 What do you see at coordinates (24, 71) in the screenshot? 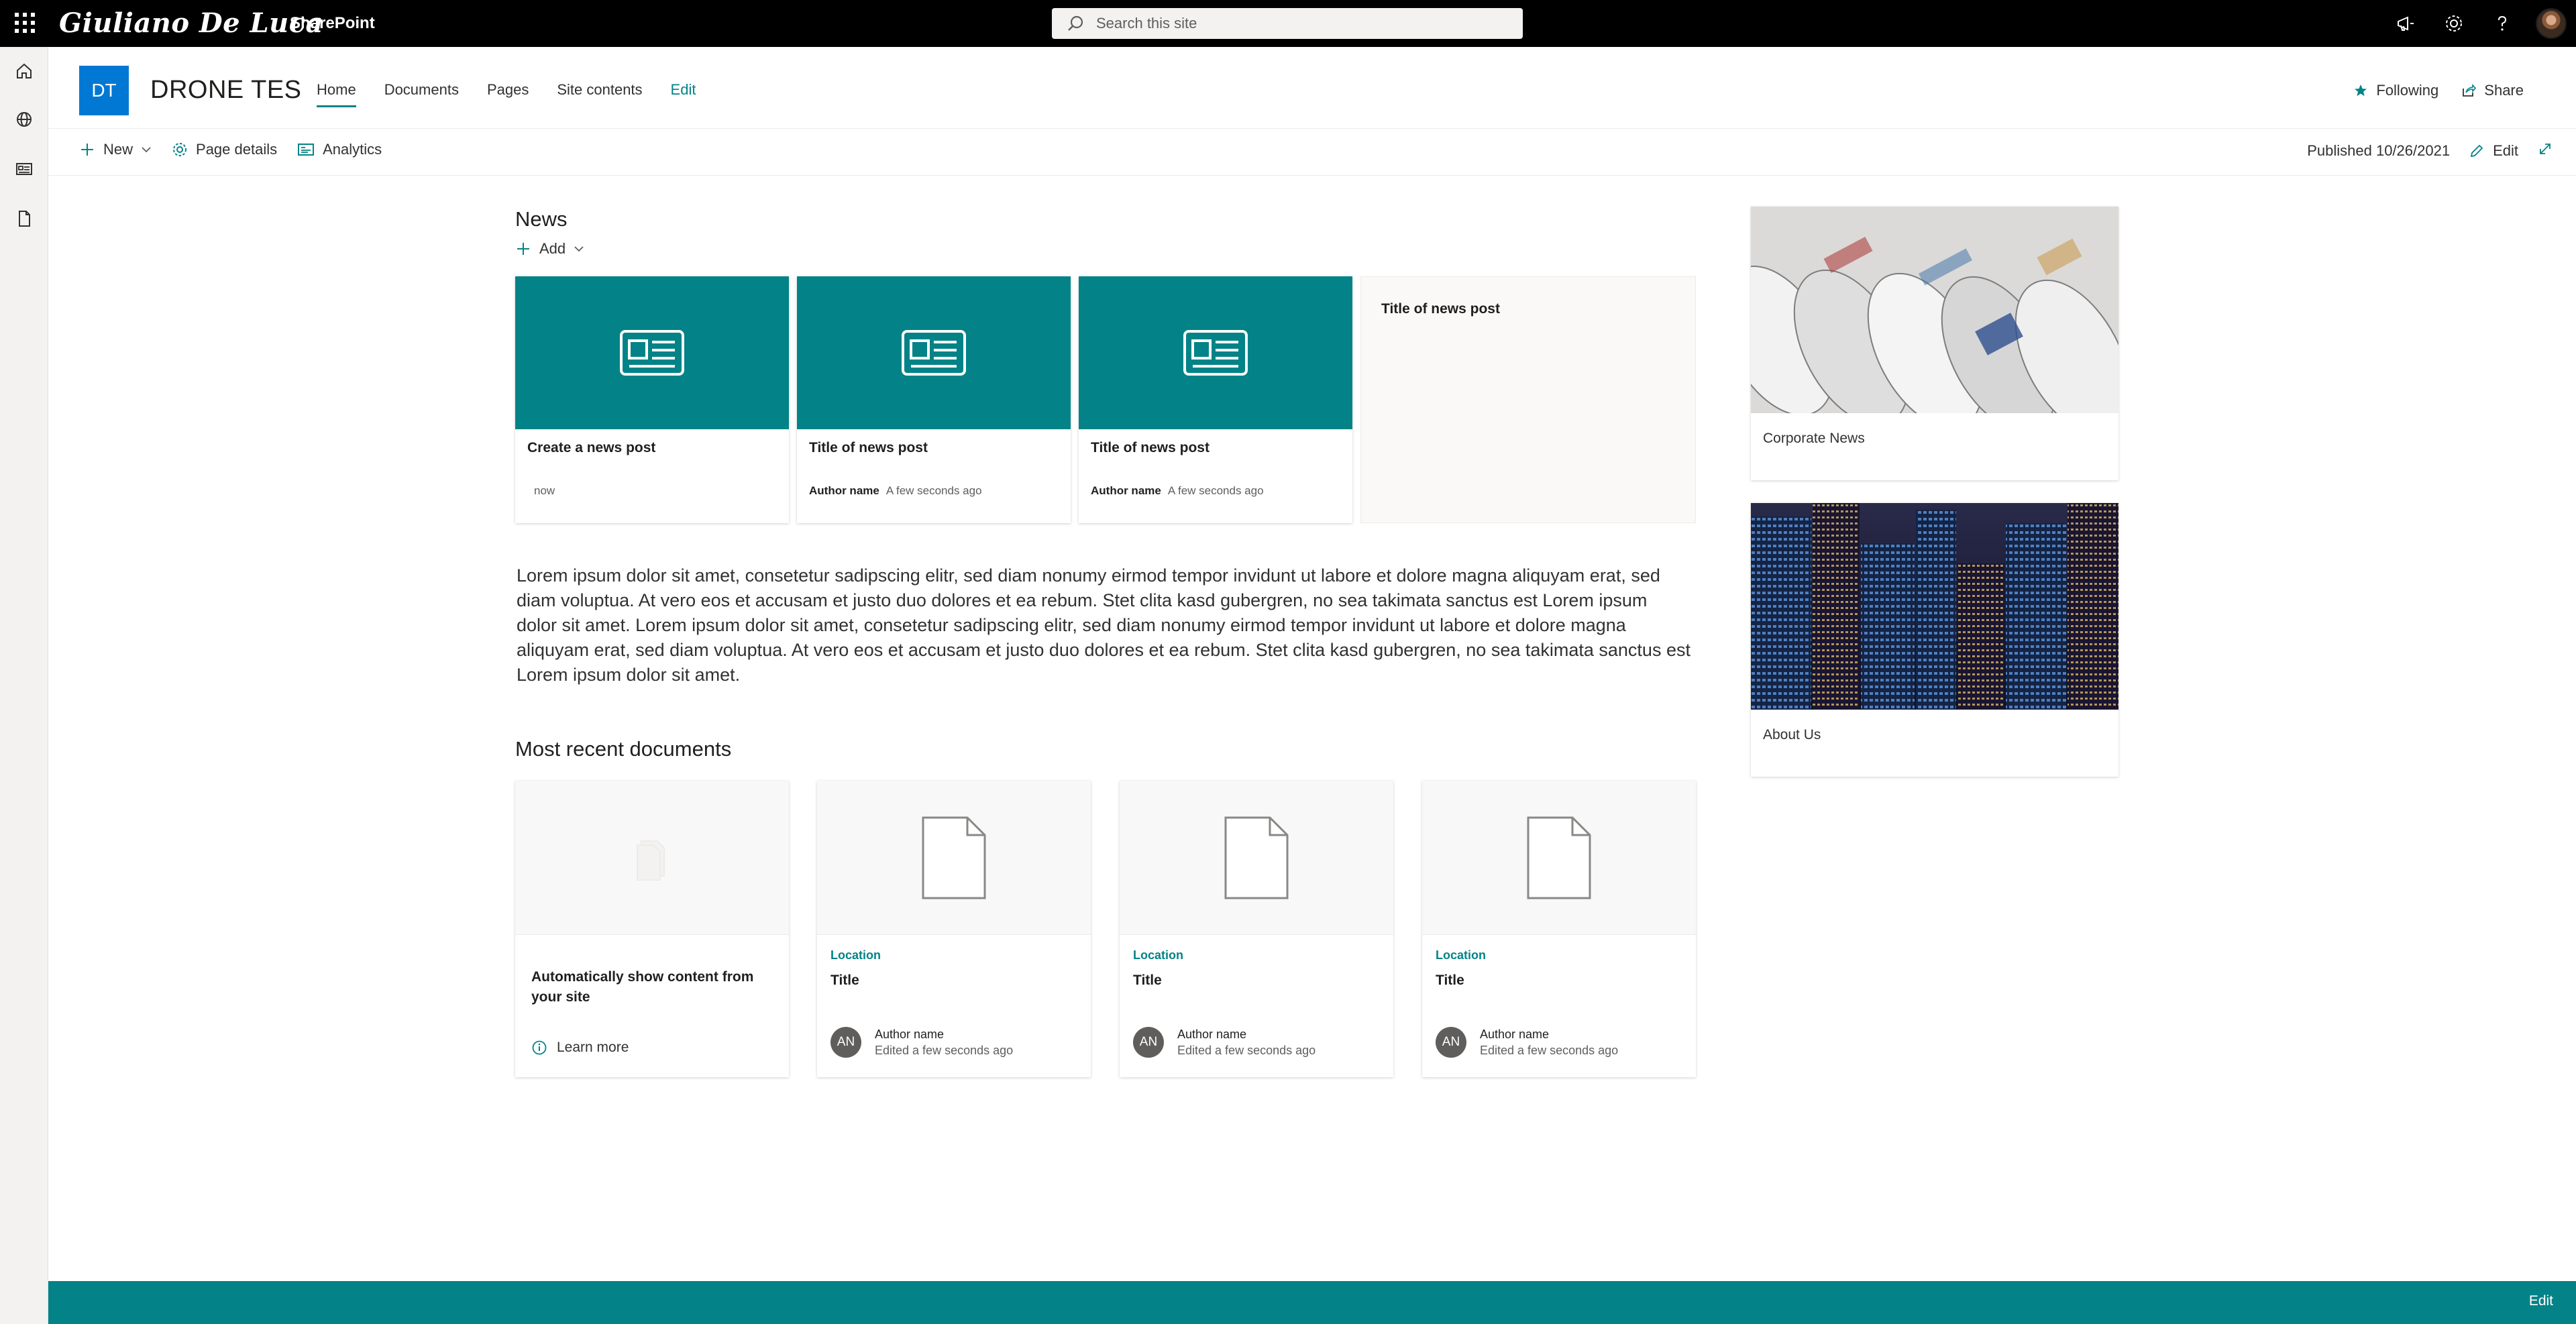
I see `home-icon` at bounding box center [24, 71].